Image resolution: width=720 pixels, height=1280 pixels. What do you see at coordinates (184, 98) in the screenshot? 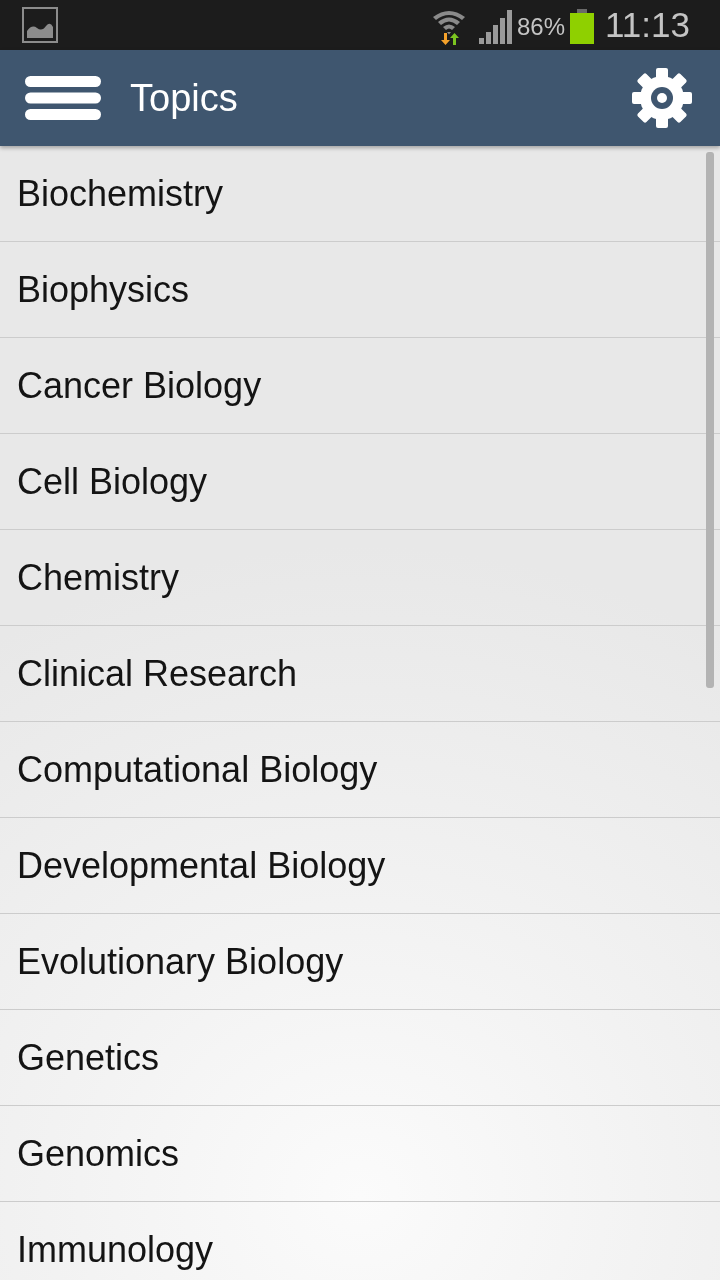
I see `screen-title: Topics` at bounding box center [184, 98].